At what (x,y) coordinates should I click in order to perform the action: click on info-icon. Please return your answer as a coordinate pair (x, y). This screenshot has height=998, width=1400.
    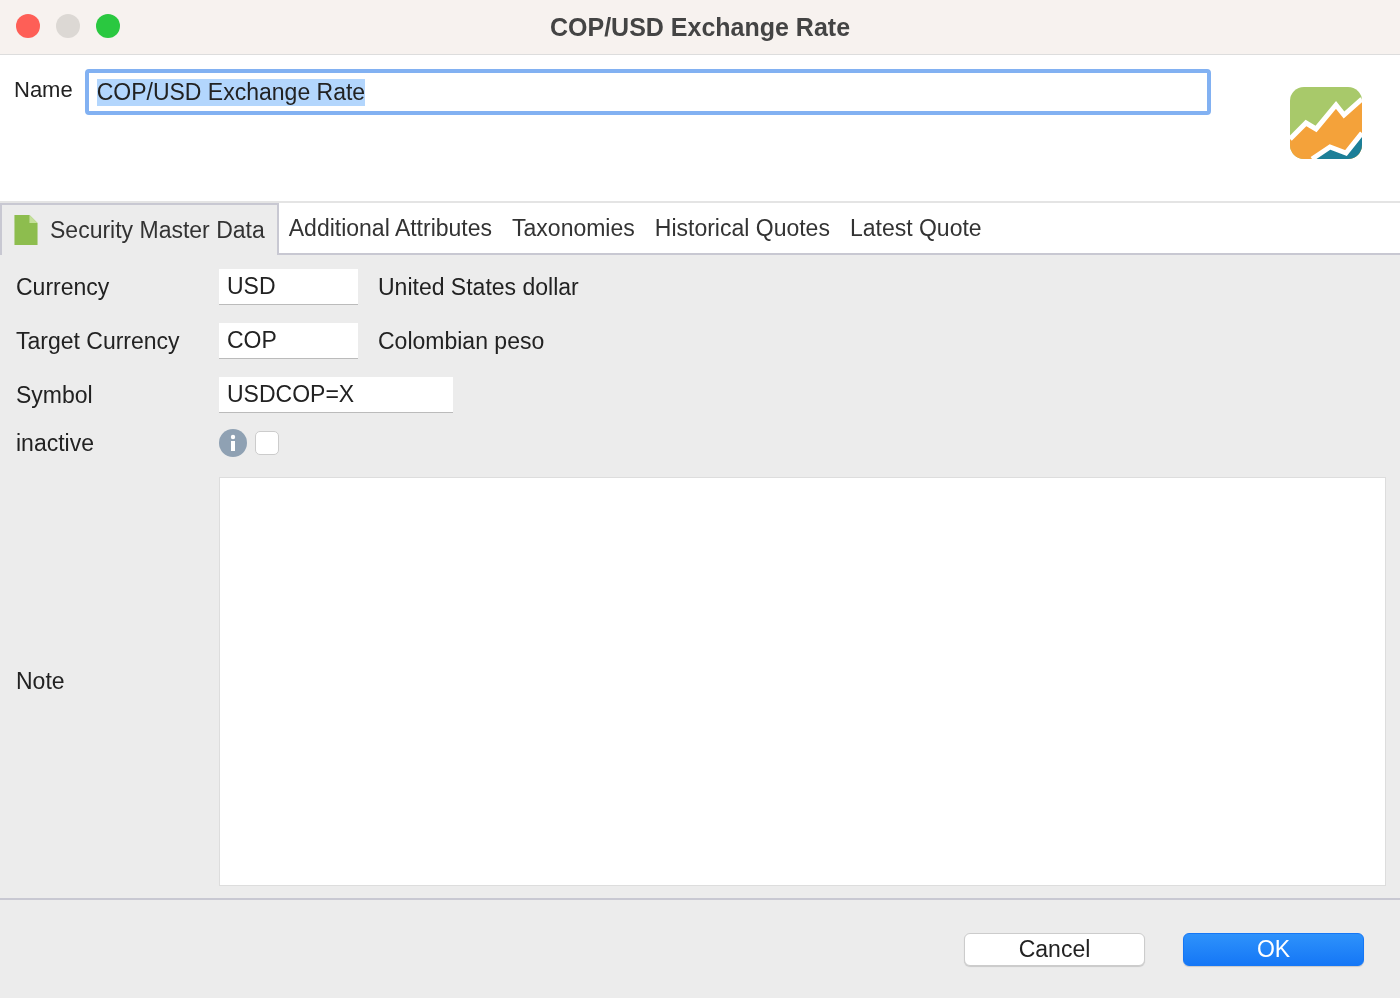
    Looking at the image, I should click on (233, 443).